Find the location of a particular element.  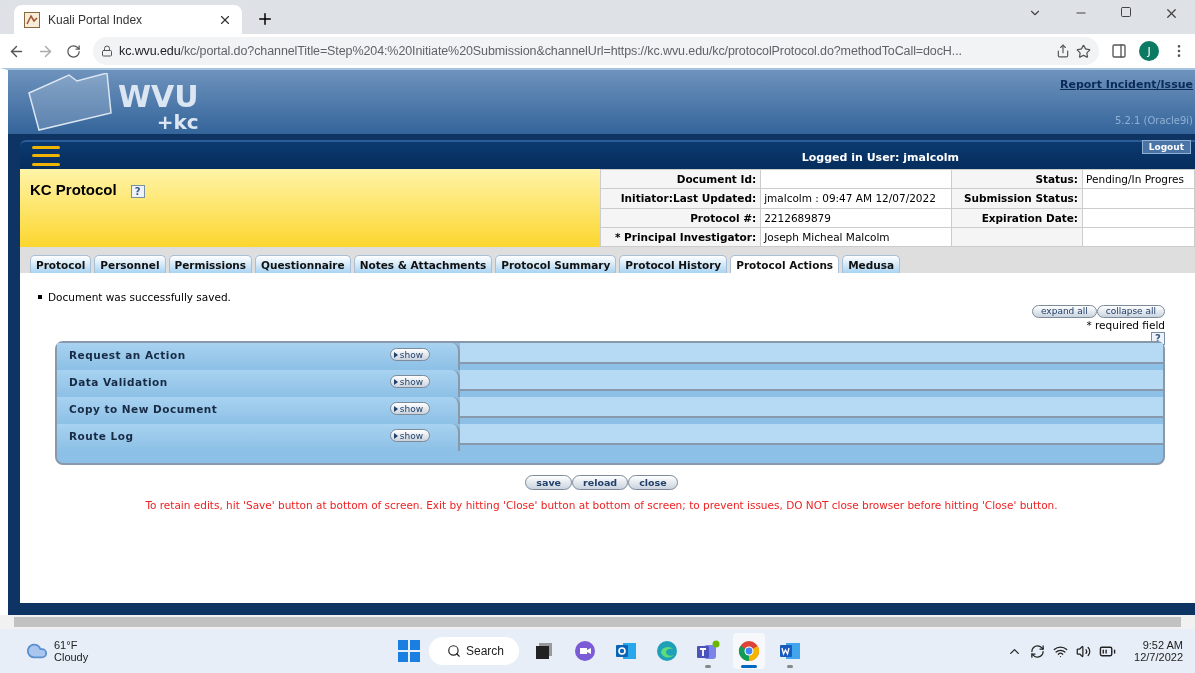

section-title: Request an Action is located at coordinates (127, 354).